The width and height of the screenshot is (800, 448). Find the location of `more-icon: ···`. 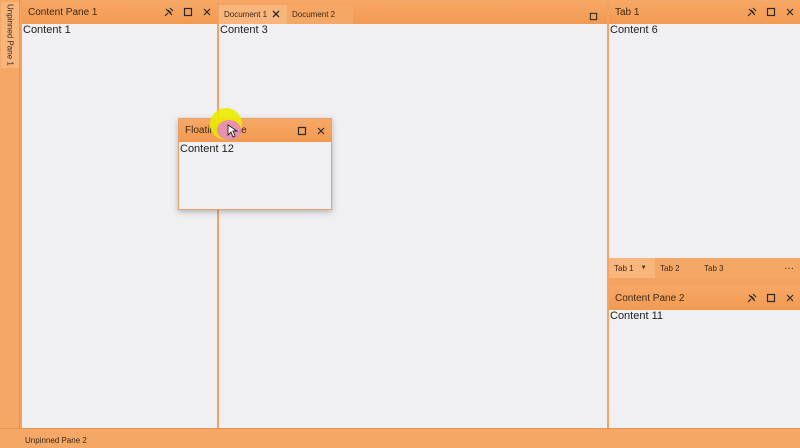

more-icon: ··· is located at coordinates (789, 268).